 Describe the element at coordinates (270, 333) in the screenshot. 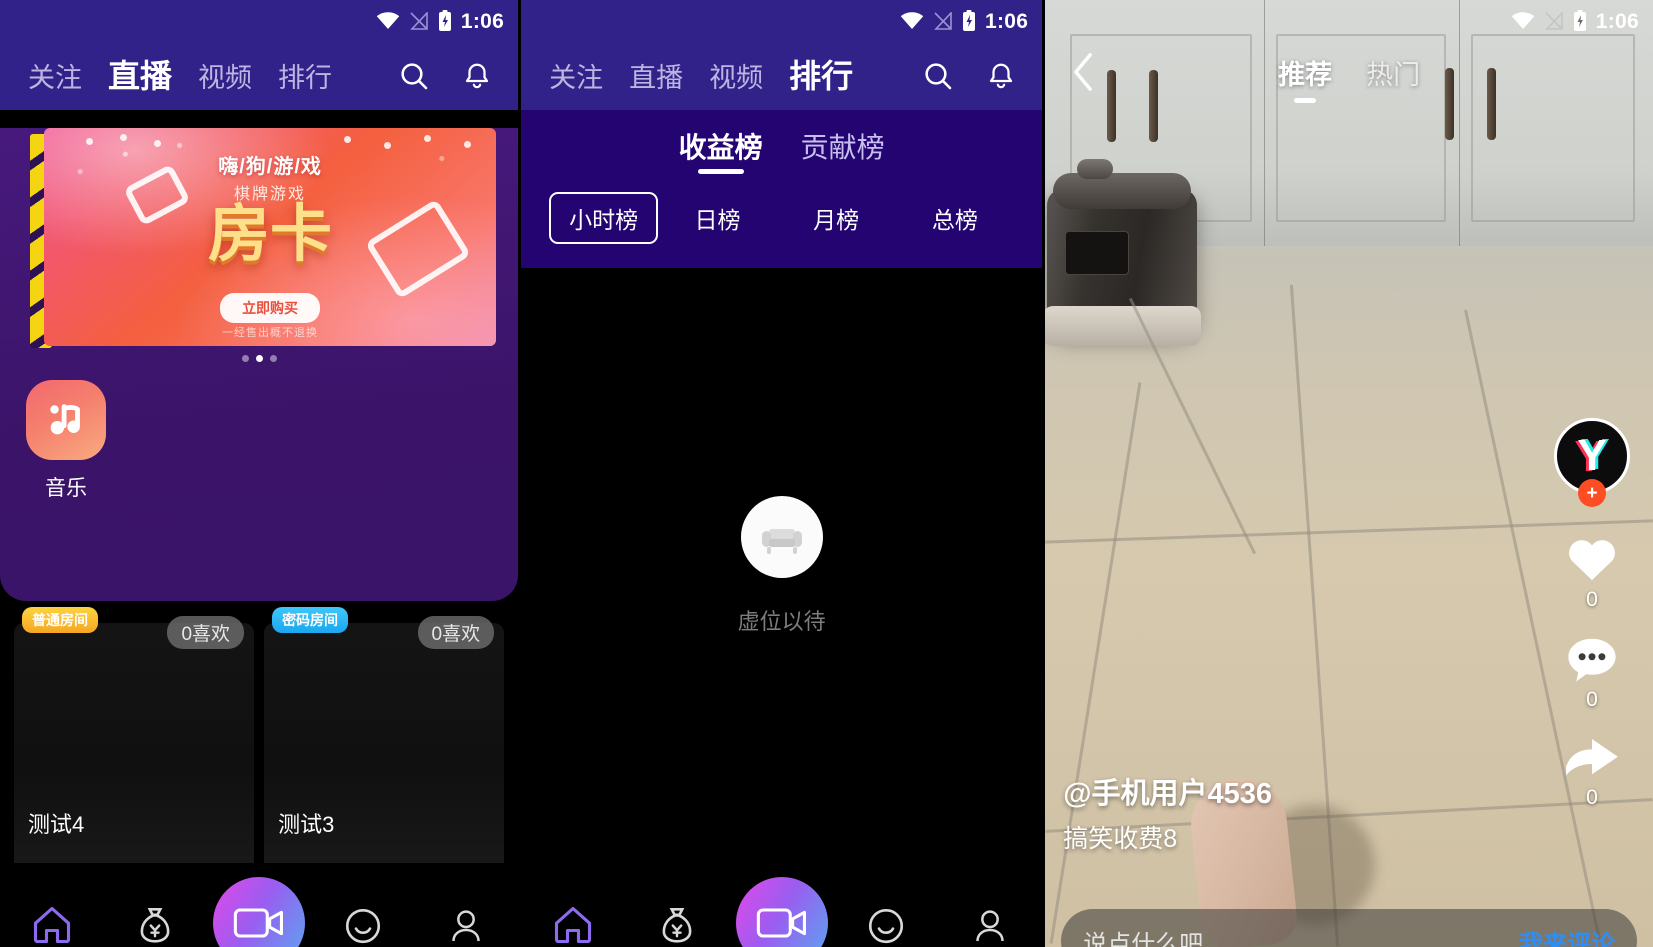

I see `banner-disclaimer: 一经售出概不退换` at that location.